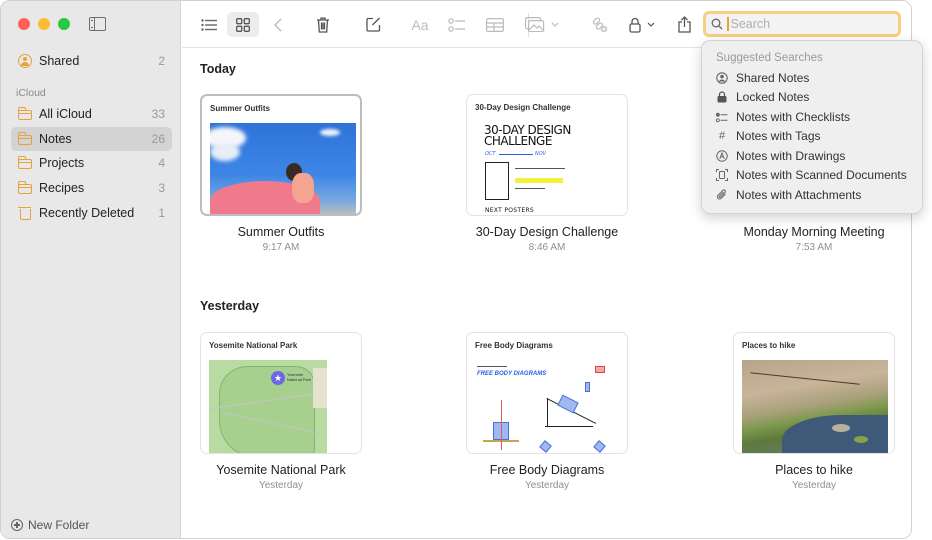 The image size is (932, 540). Describe the element at coordinates (510, 210) in the screenshot. I see `sketch-label: NEXT POSTERS` at that location.